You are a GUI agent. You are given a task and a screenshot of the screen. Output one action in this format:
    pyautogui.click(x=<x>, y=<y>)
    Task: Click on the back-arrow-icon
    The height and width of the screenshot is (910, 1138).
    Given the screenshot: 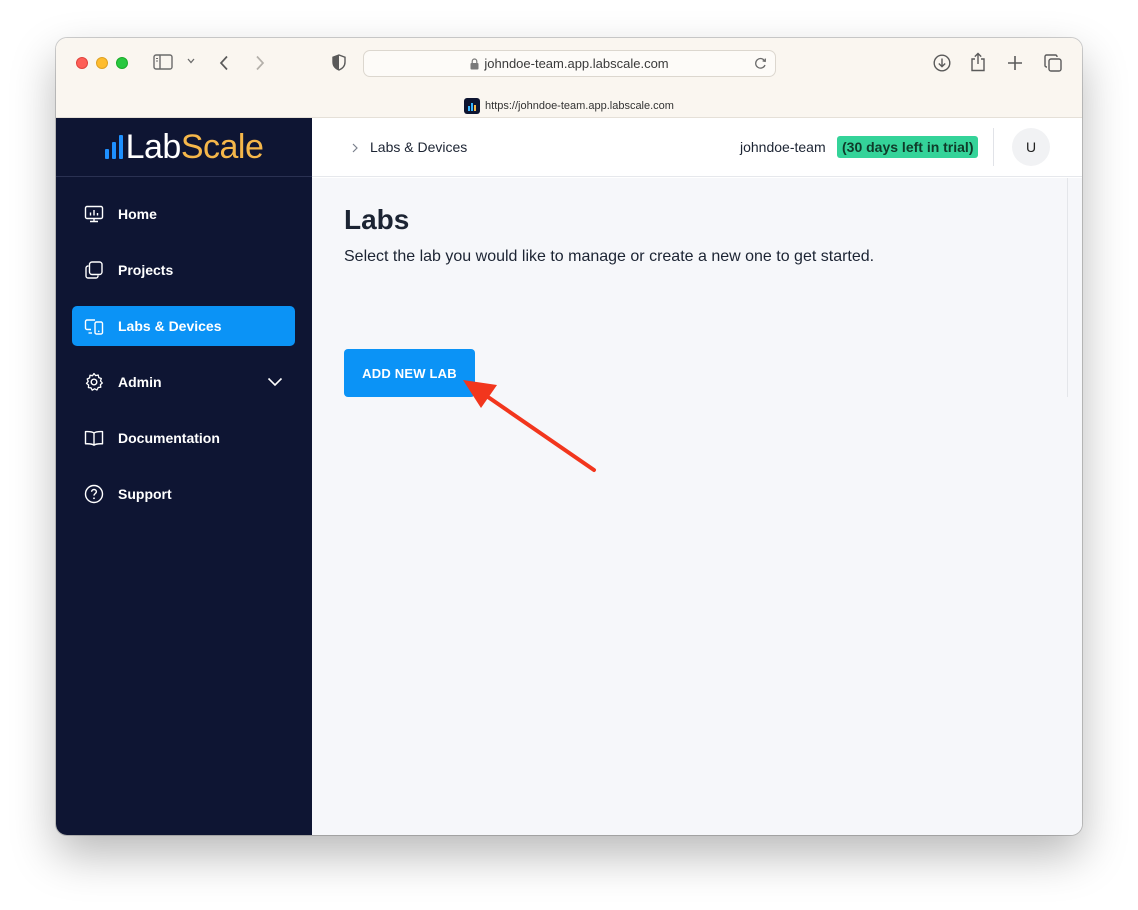 What is the action you would take?
    pyautogui.click(x=224, y=63)
    